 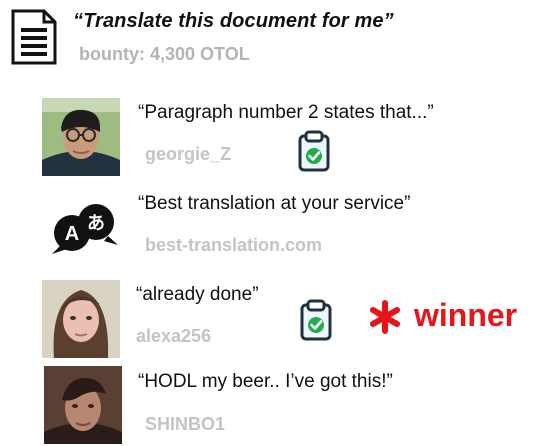 What do you see at coordinates (233, 21) in the screenshot?
I see `request-title: “Translate this document for me”` at bounding box center [233, 21].